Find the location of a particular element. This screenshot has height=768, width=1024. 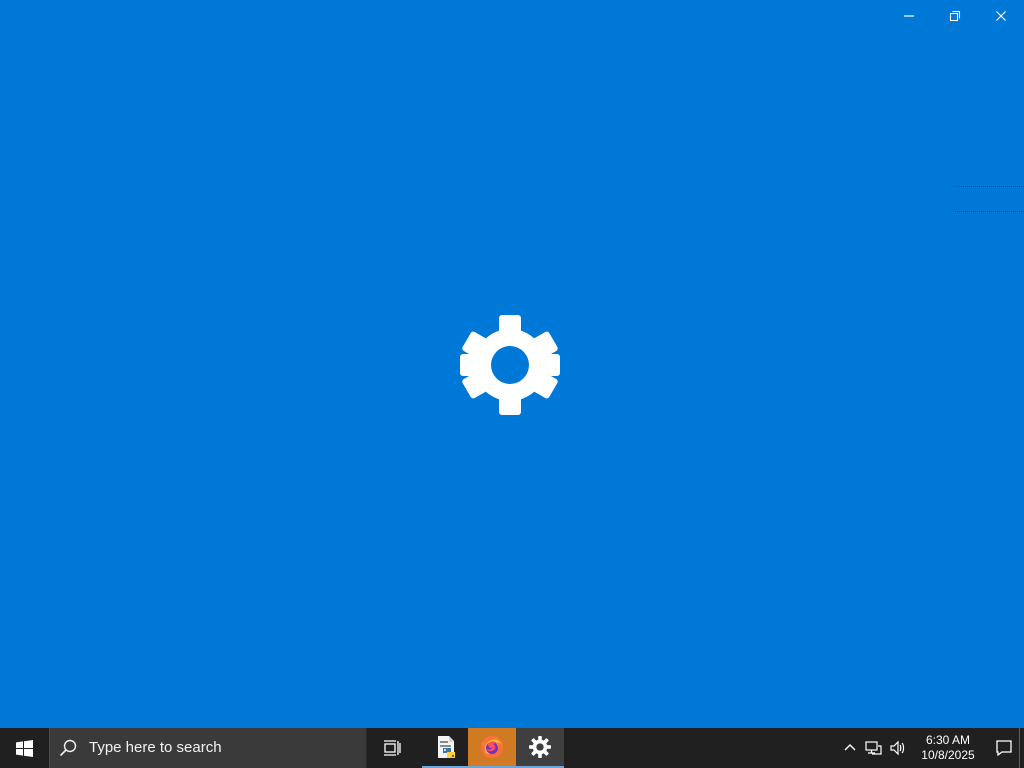

chevron-up-icon is located at coordinates (850, 747).